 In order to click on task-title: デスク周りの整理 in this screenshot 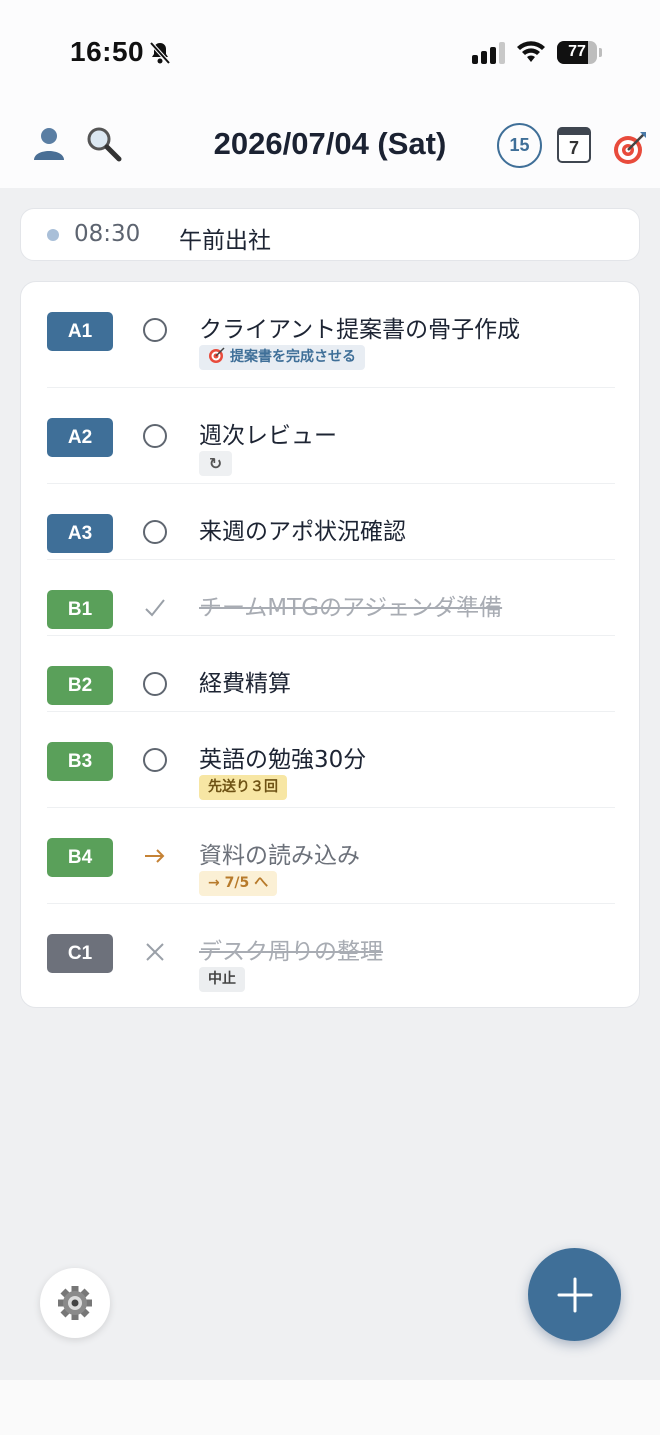, I will do `click(291, 952)`.